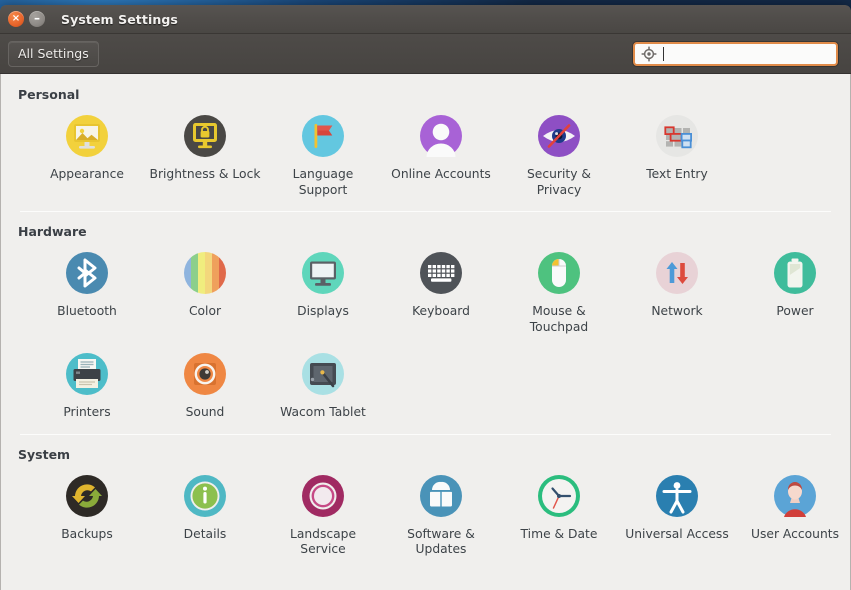  What do you see at coordinates (87, 311) in the screenshot?
I see `setting-label: Bluetooth` at bounding box center [87, 311].